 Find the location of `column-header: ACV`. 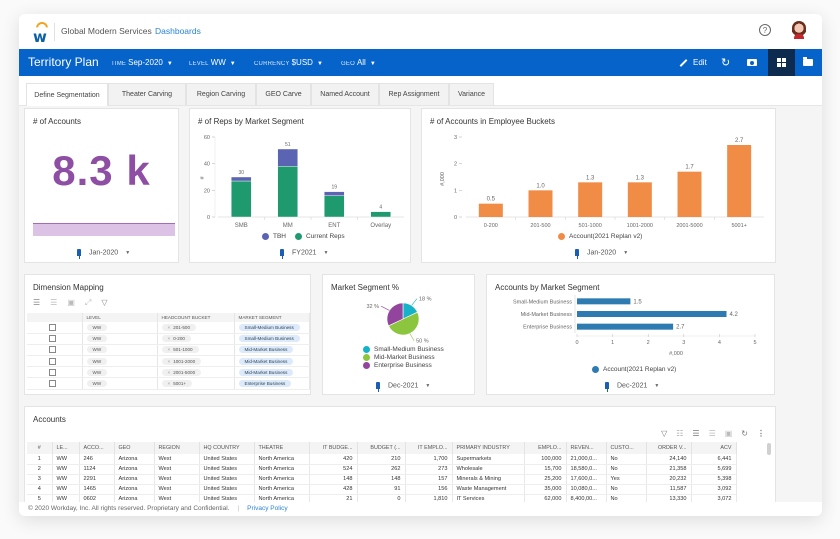

column-header: ACV is located at coordinates (714, 448).